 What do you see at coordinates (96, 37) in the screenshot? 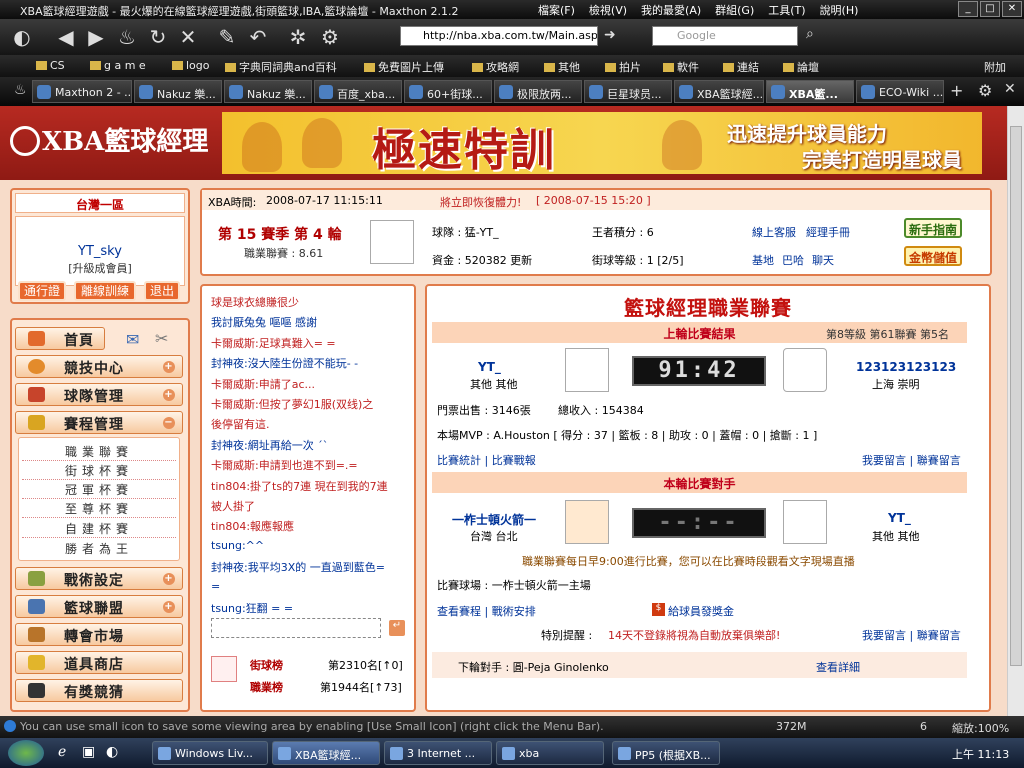
I see `forward-icon: ▶` at bounding box center [96, 37].